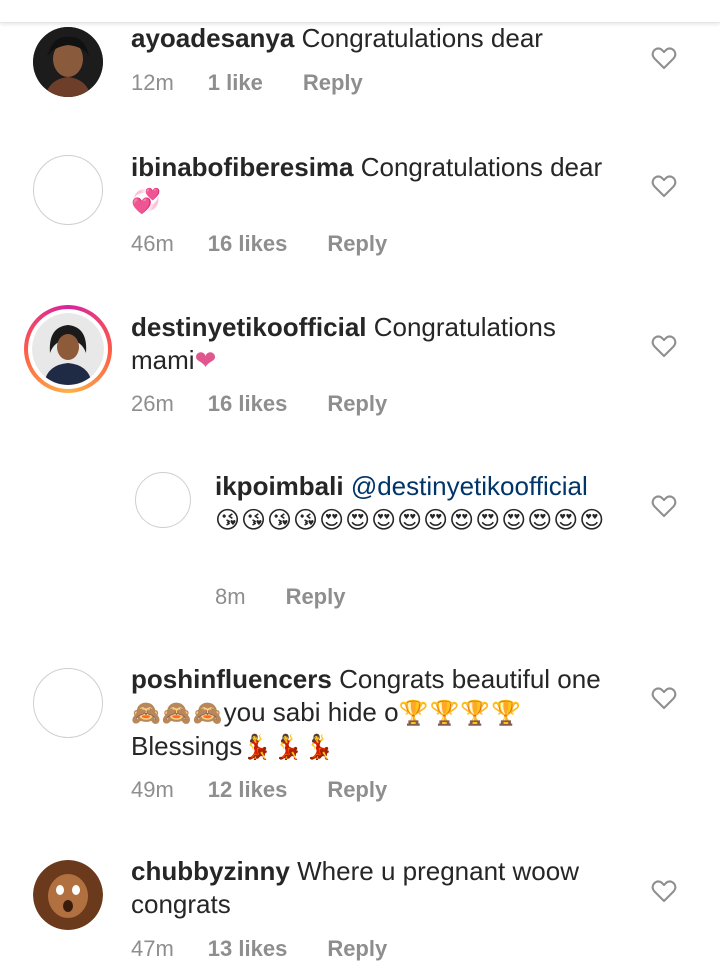 The image size is (720, 978). Describe the element at coordinates (212, 38) in the screenshot. I see `comment-username: ayoadesanya` at that location.